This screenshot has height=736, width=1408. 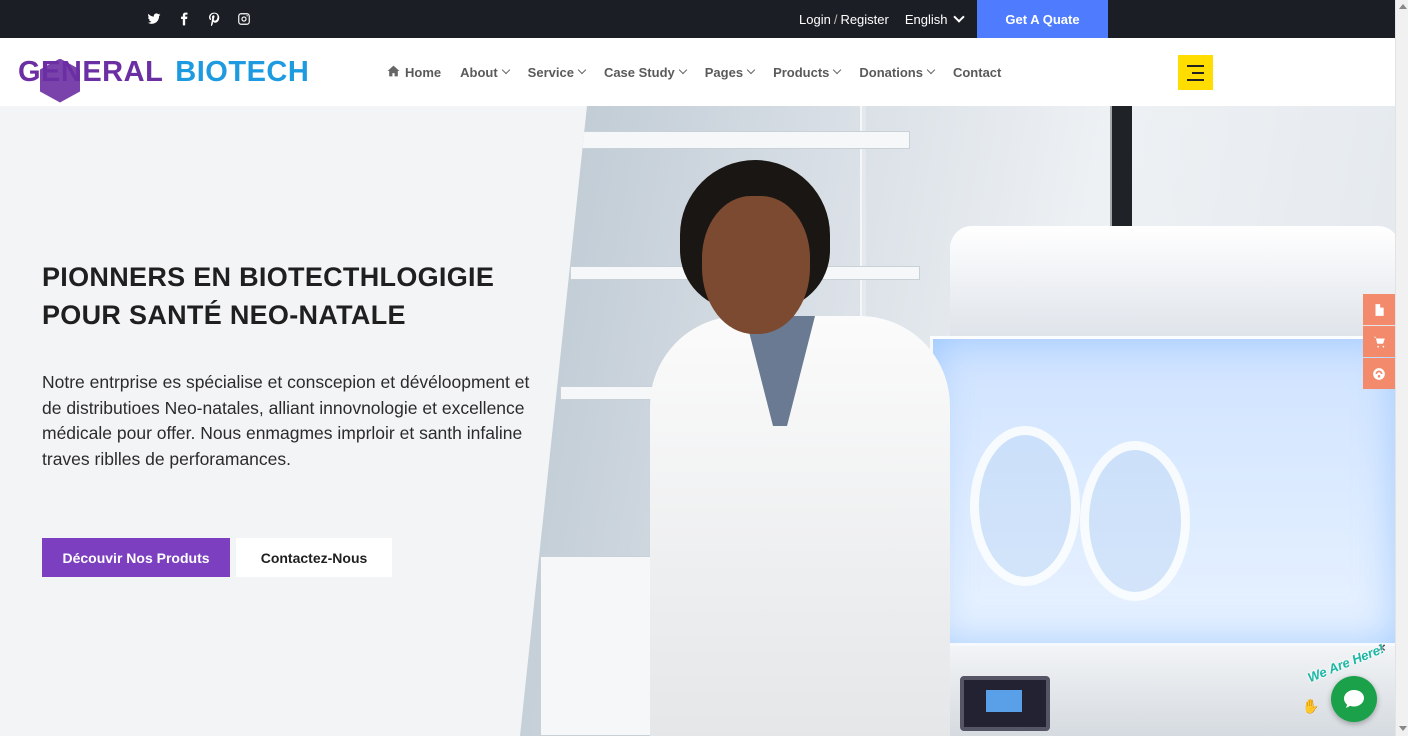 I want to click on language-label: English, so click(x=926, y=19).